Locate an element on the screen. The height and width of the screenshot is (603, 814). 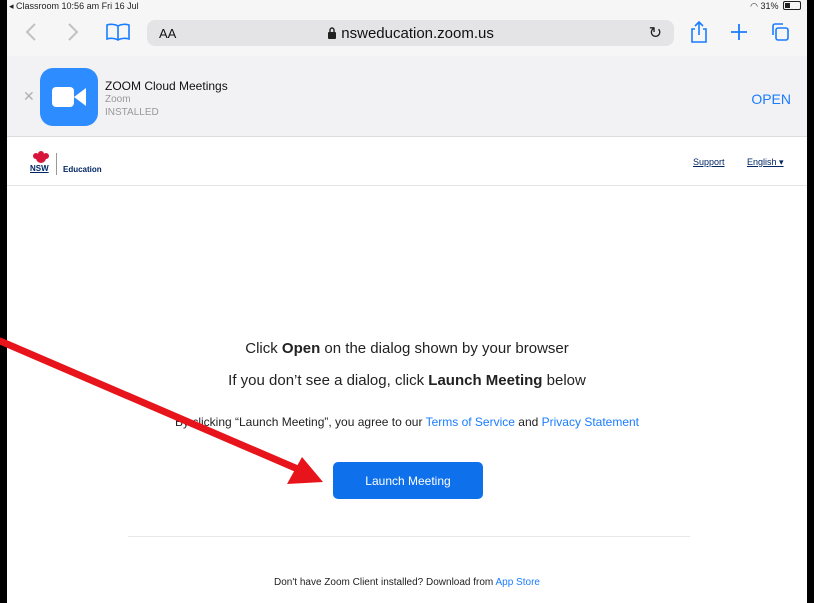
status-date: Fri 16 Jul is located at coordinates (120, 6).